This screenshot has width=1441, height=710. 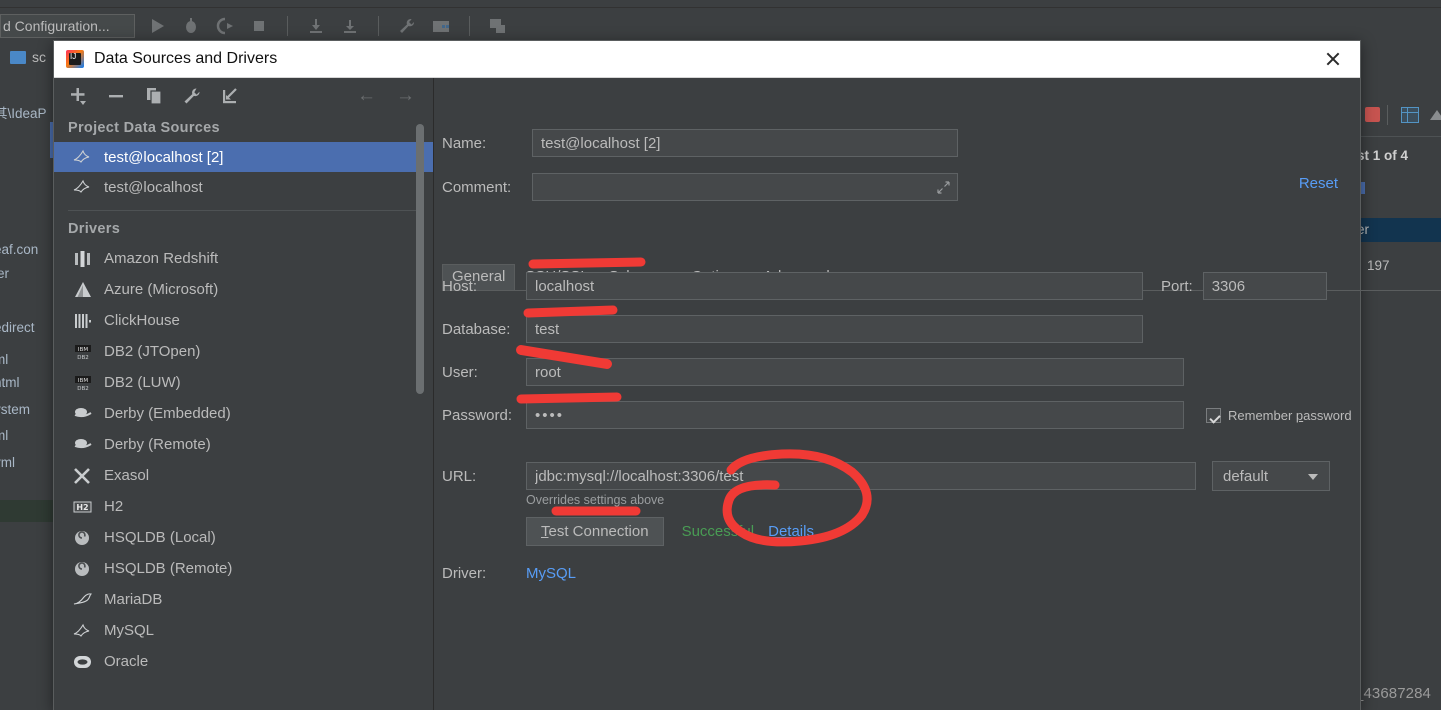 I want to click on run-with-coverage-icon, so click(x=225, y=26).